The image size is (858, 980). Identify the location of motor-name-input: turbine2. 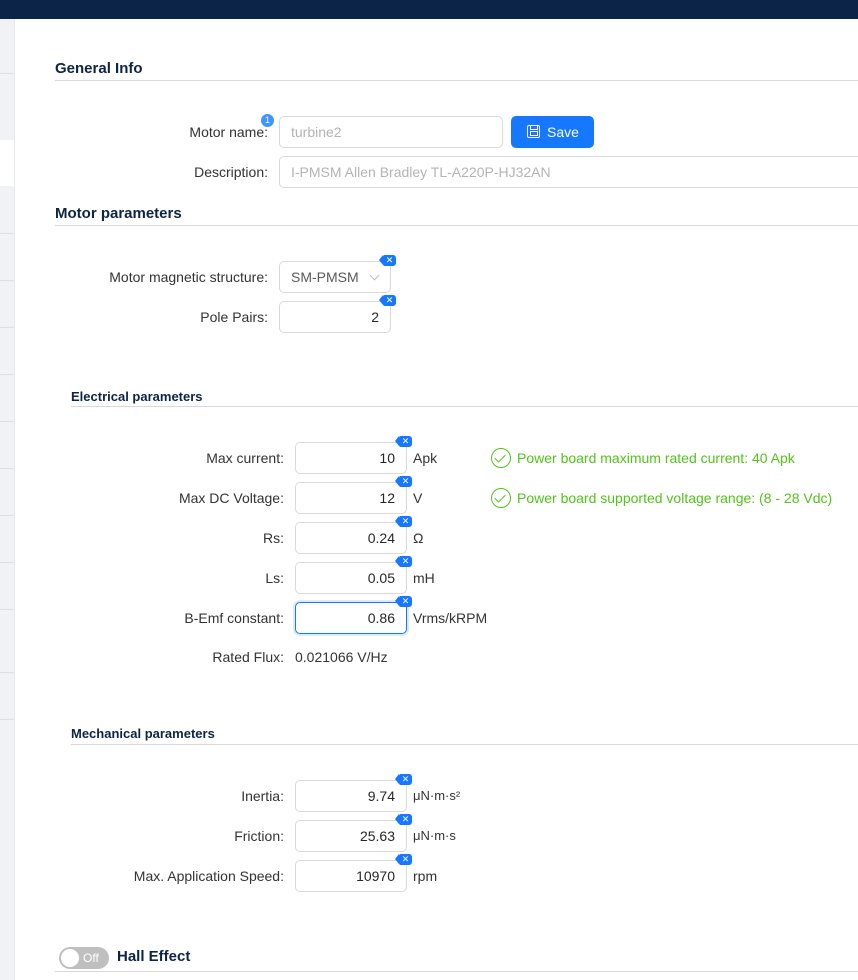
(391, 132).